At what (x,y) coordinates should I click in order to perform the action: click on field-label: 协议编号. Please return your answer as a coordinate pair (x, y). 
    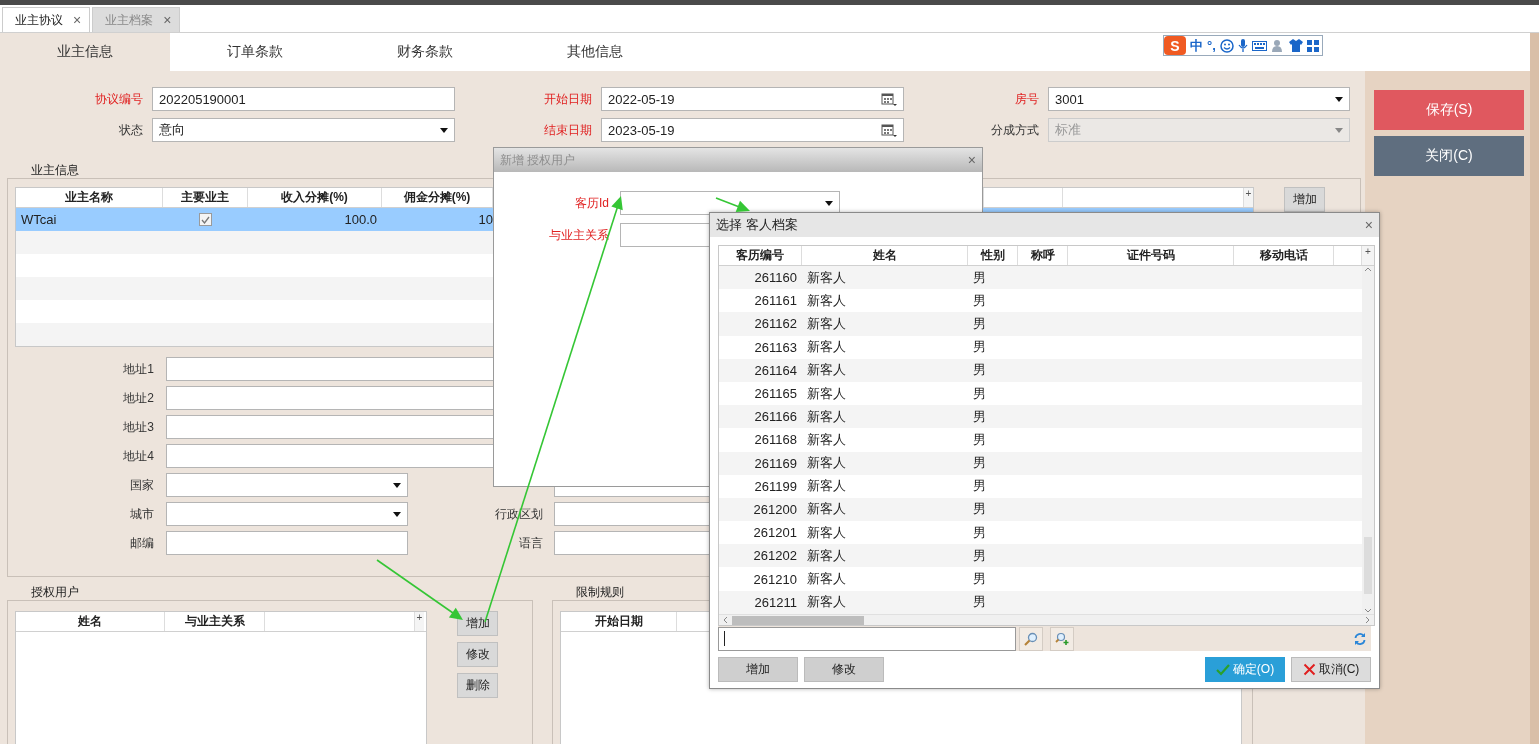
    Looking at the image, I should click on (118, 99).